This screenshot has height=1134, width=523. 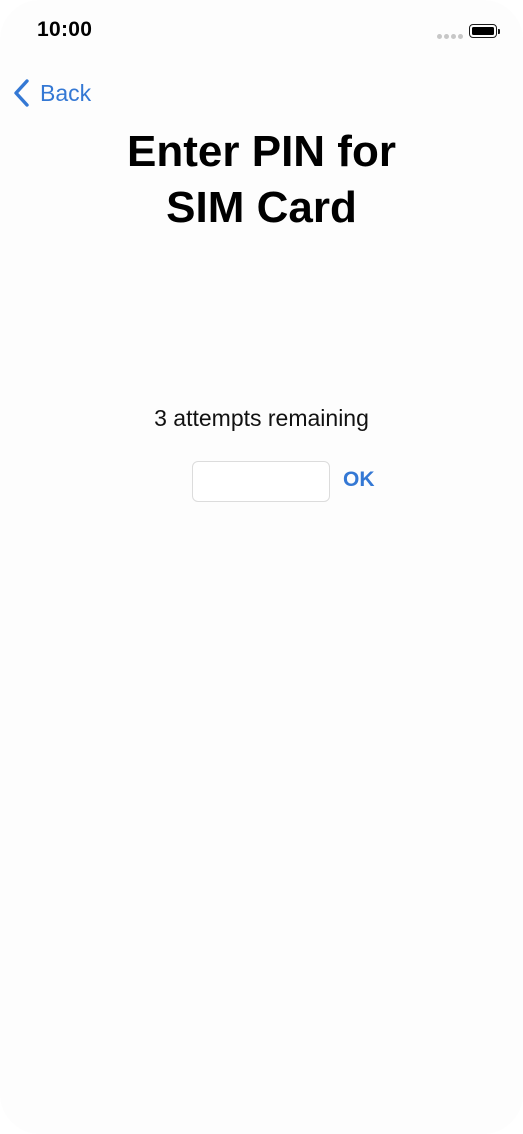 What do you see at coordinates (261, 151) in the screenshot?
I see `page-title-line-1: Enter PIN for` at bounding box center [261, 151].